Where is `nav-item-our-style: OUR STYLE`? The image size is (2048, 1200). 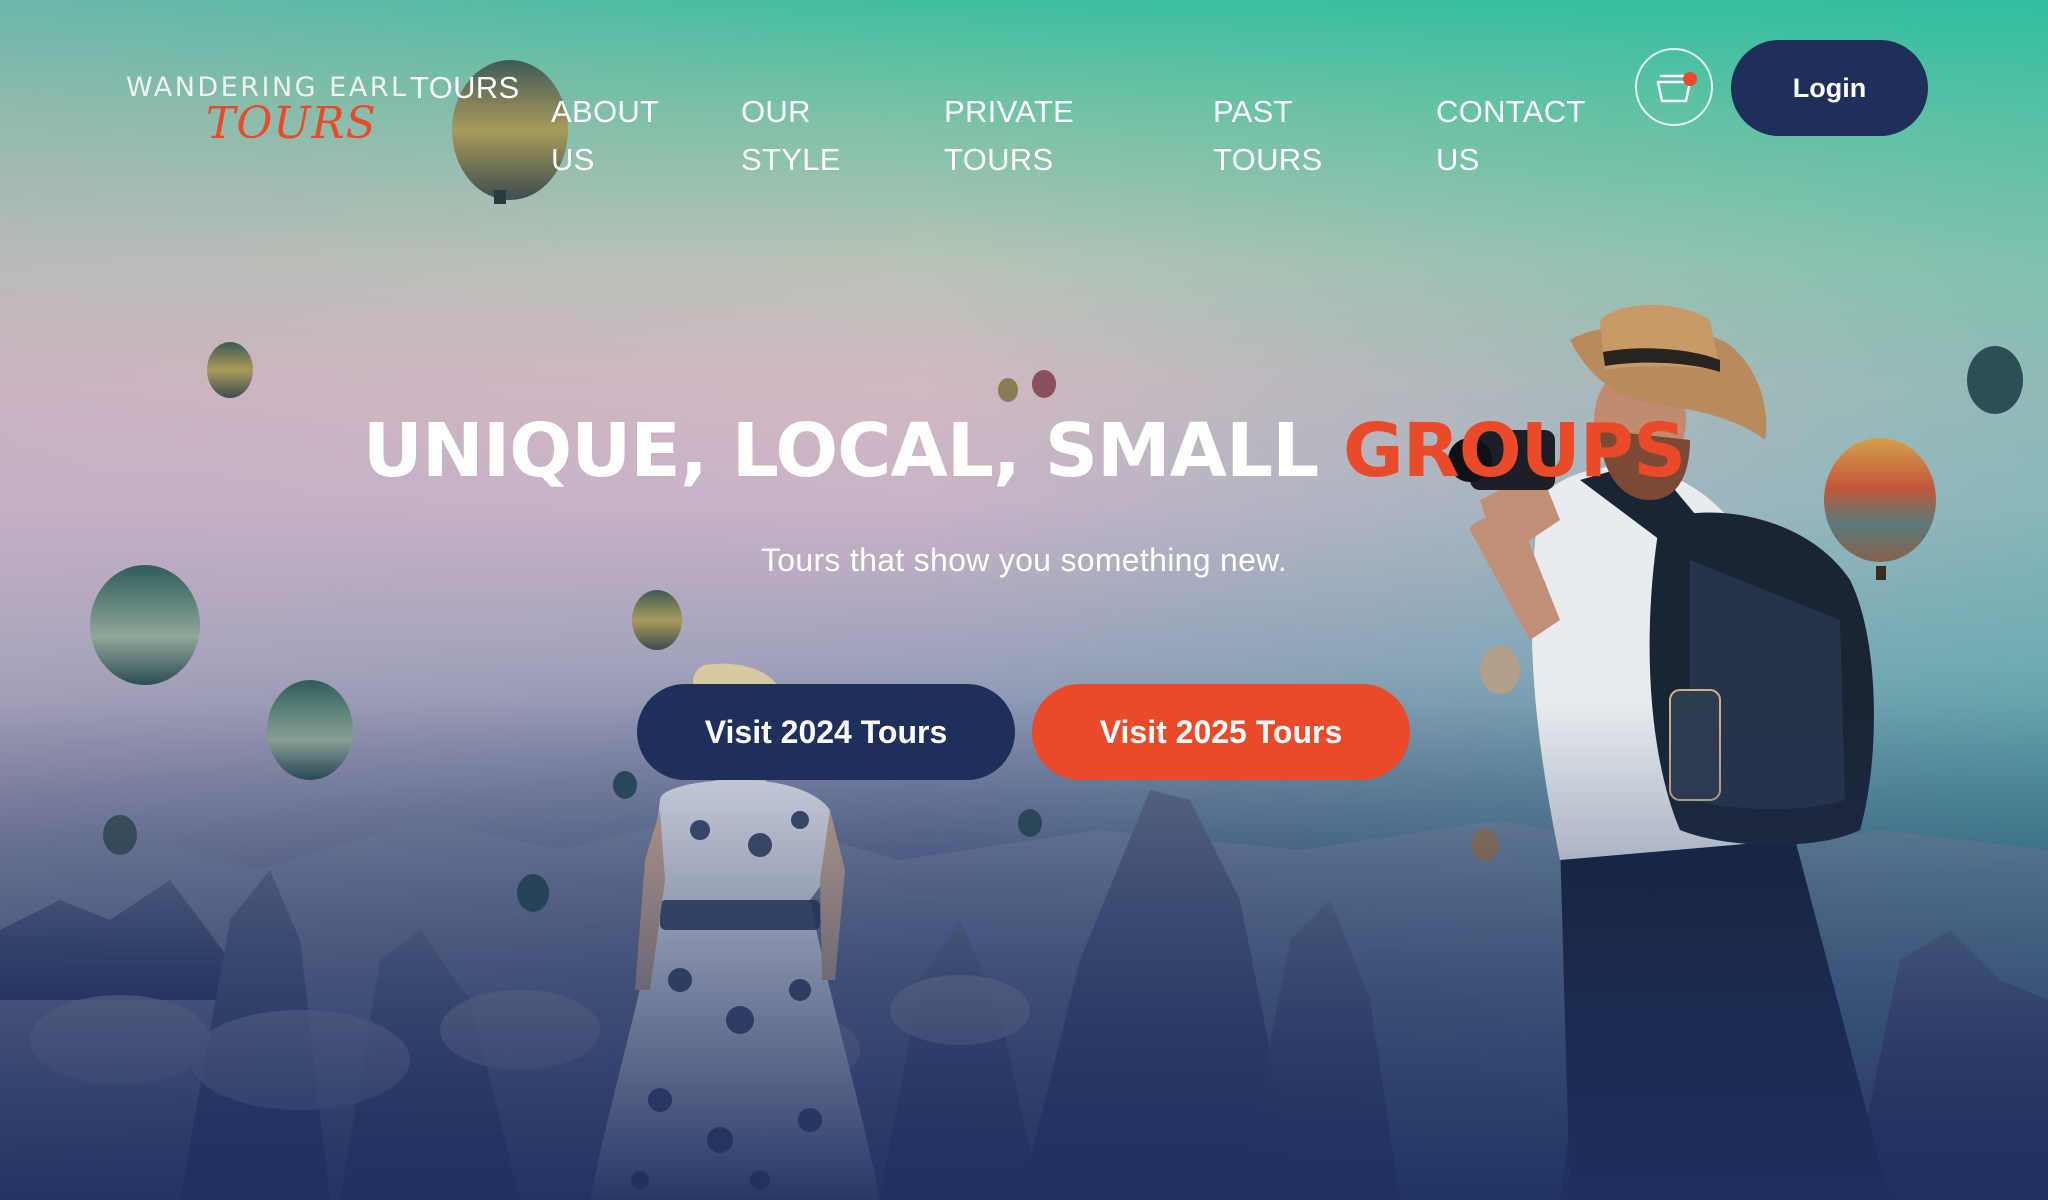
nav-item-our-style: OUR STYLE is located at coordinates (791, 112).